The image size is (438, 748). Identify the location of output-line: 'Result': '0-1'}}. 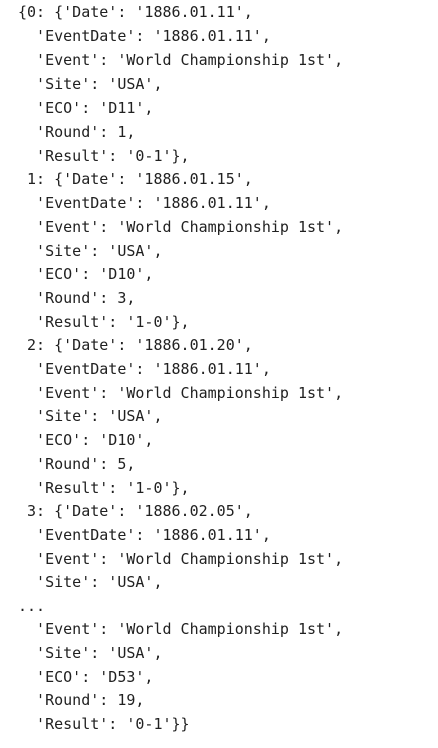
(104, 724).